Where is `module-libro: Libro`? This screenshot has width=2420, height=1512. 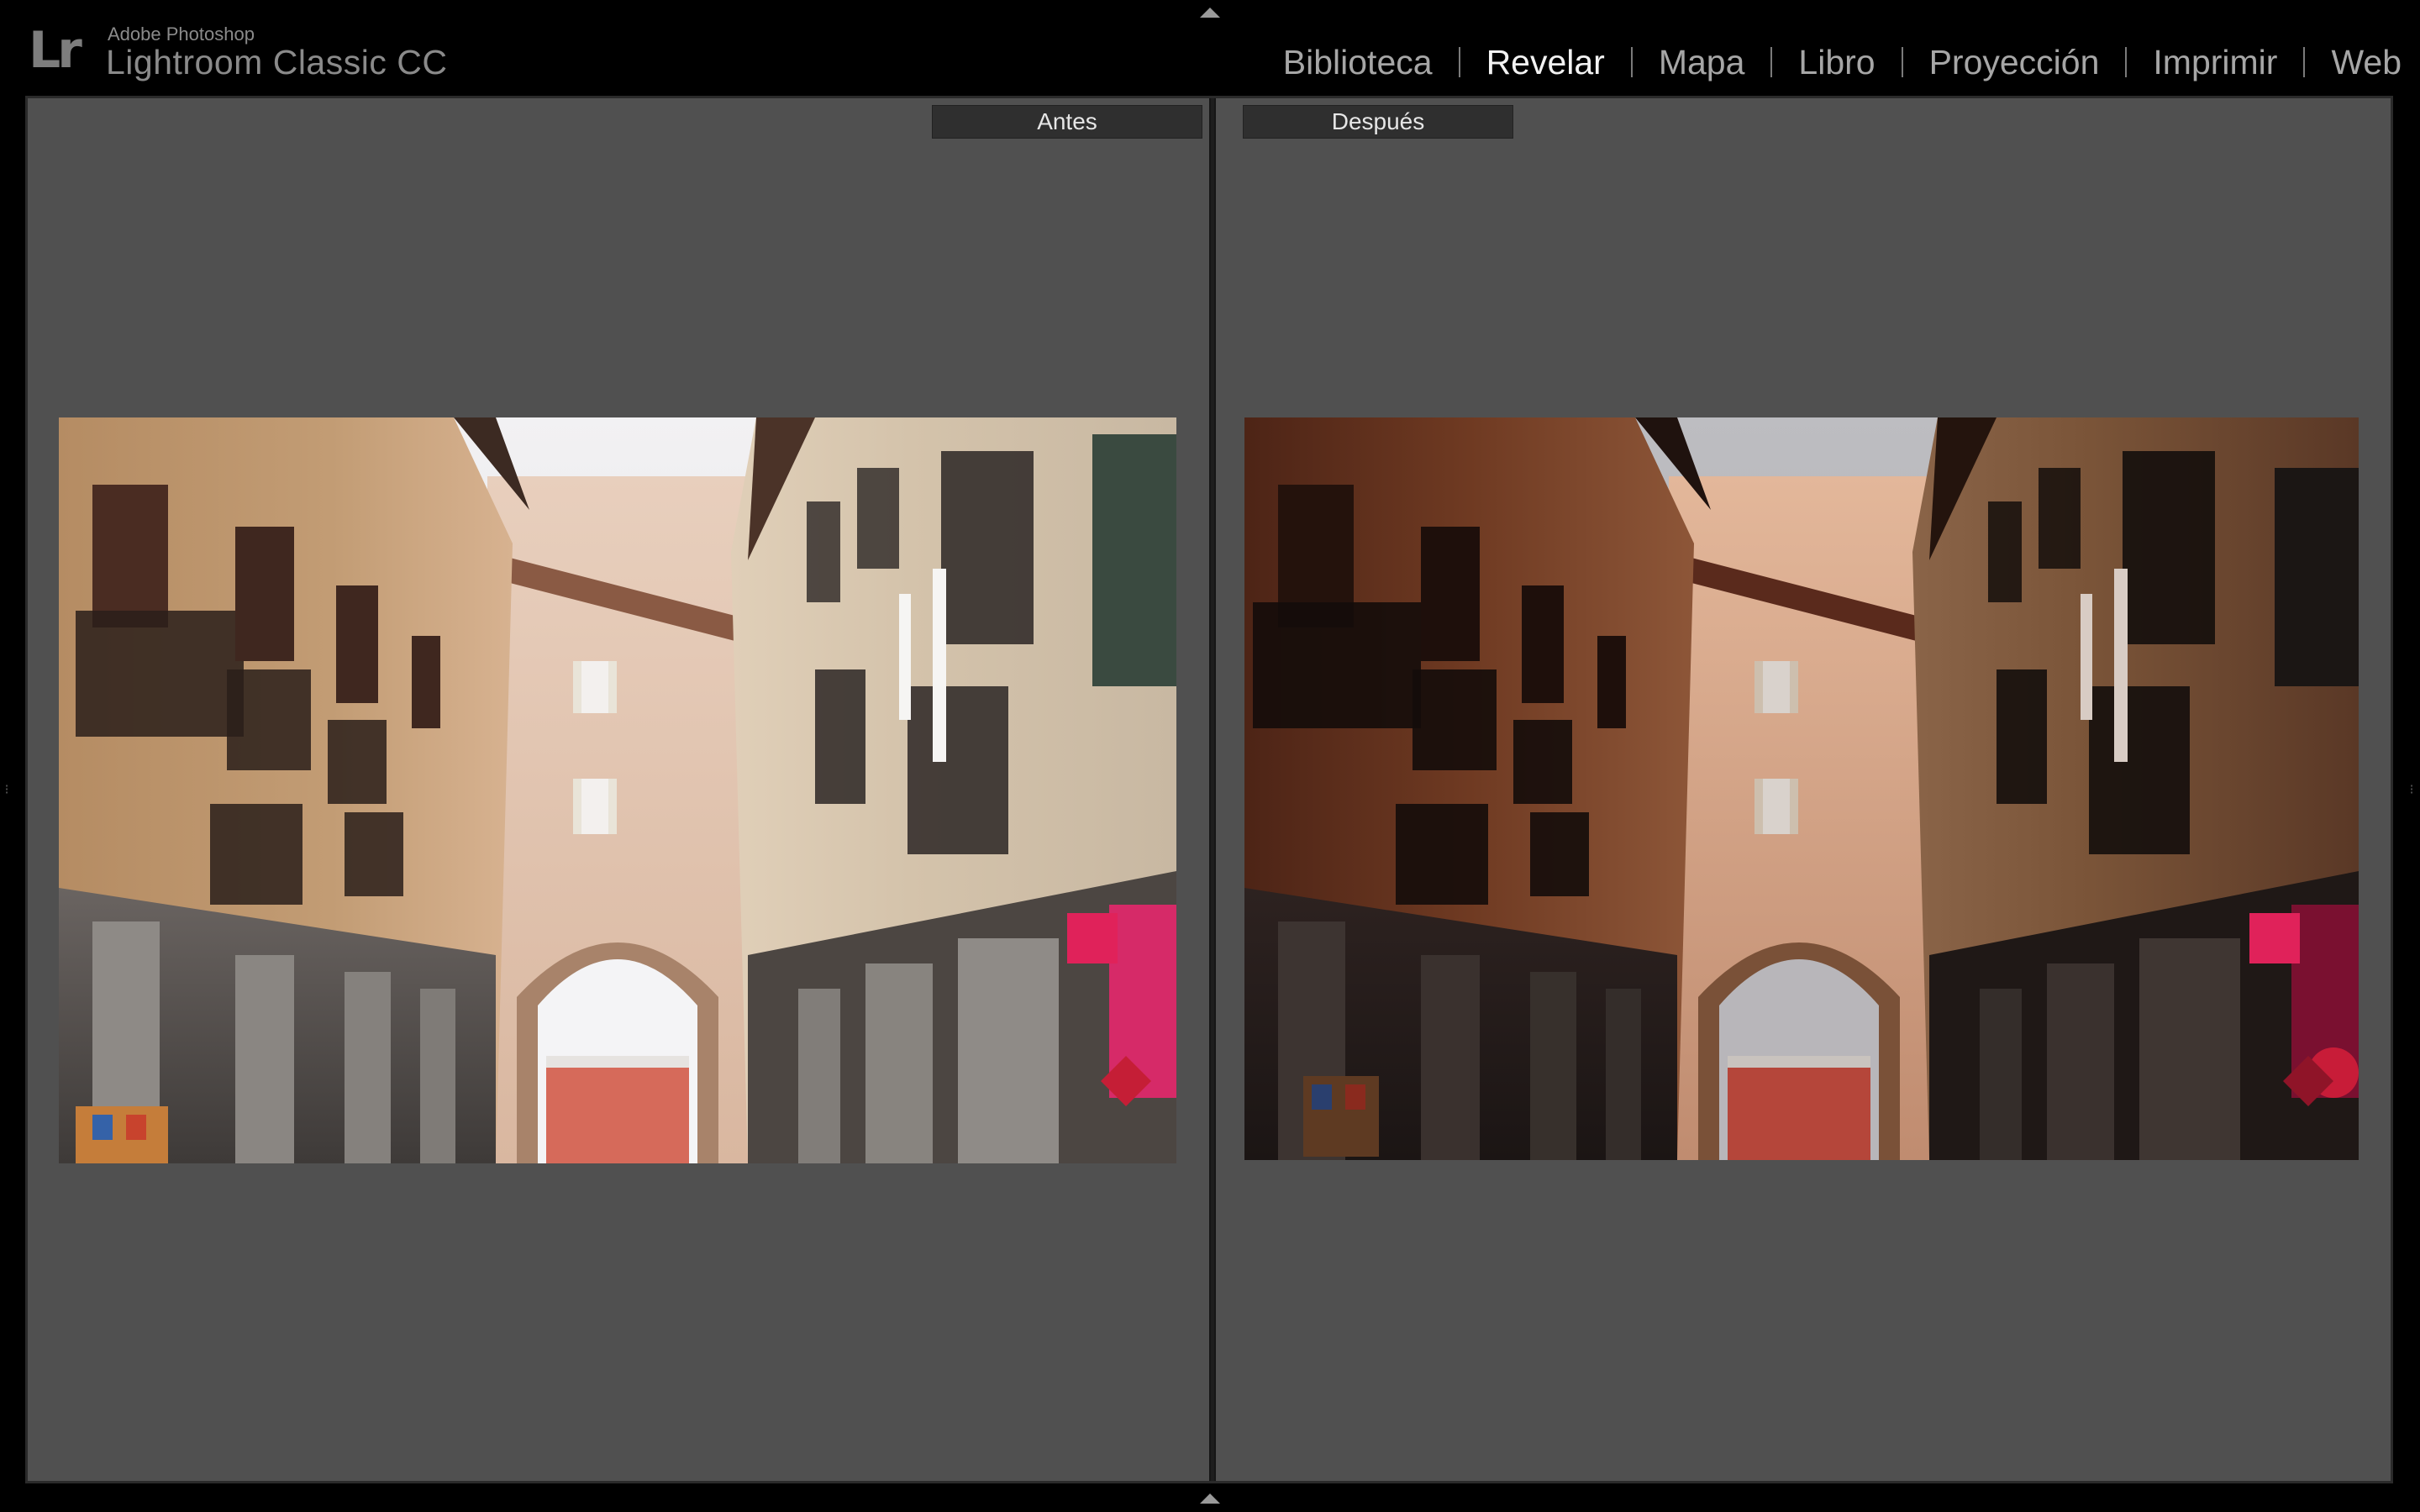
module-libro: Libro is located at coordinates (1836, 62).